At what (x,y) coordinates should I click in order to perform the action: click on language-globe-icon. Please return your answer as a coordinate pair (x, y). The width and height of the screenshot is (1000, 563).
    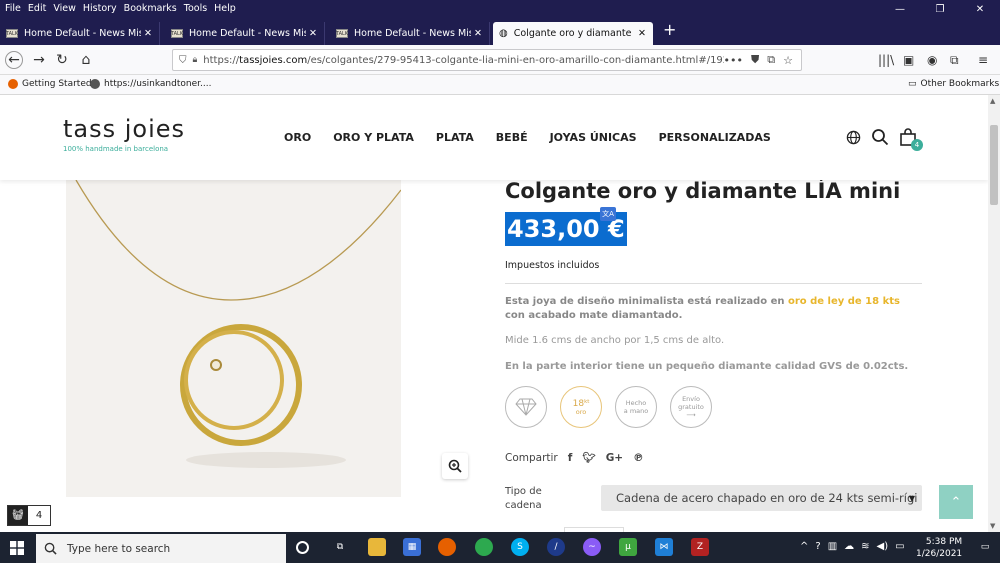
    Looking at the image, I should click on (853, 137).